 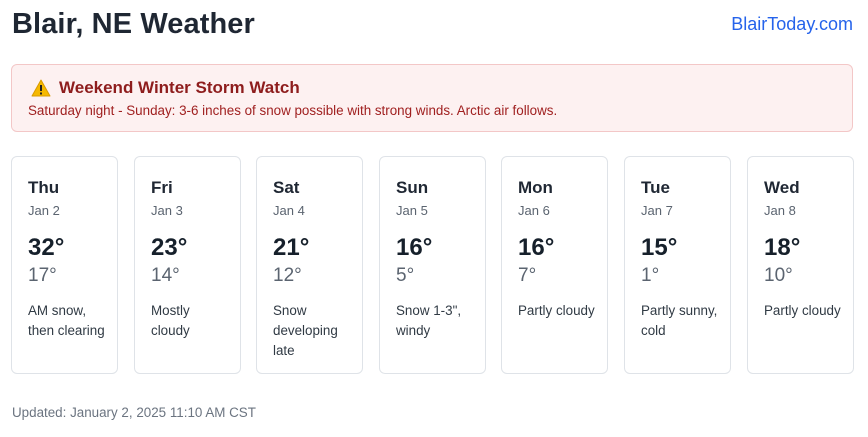 I want to click on low-temp: 5°, so click(x=405, y=275).